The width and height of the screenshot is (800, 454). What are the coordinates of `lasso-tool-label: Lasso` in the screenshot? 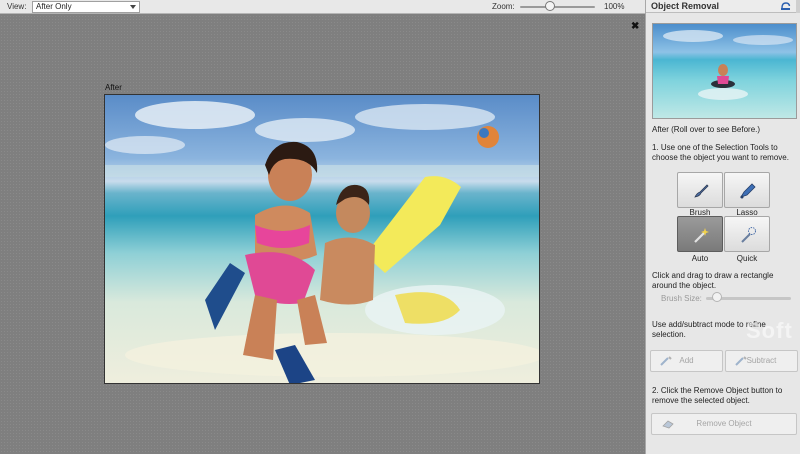 It's located at (747, 212).